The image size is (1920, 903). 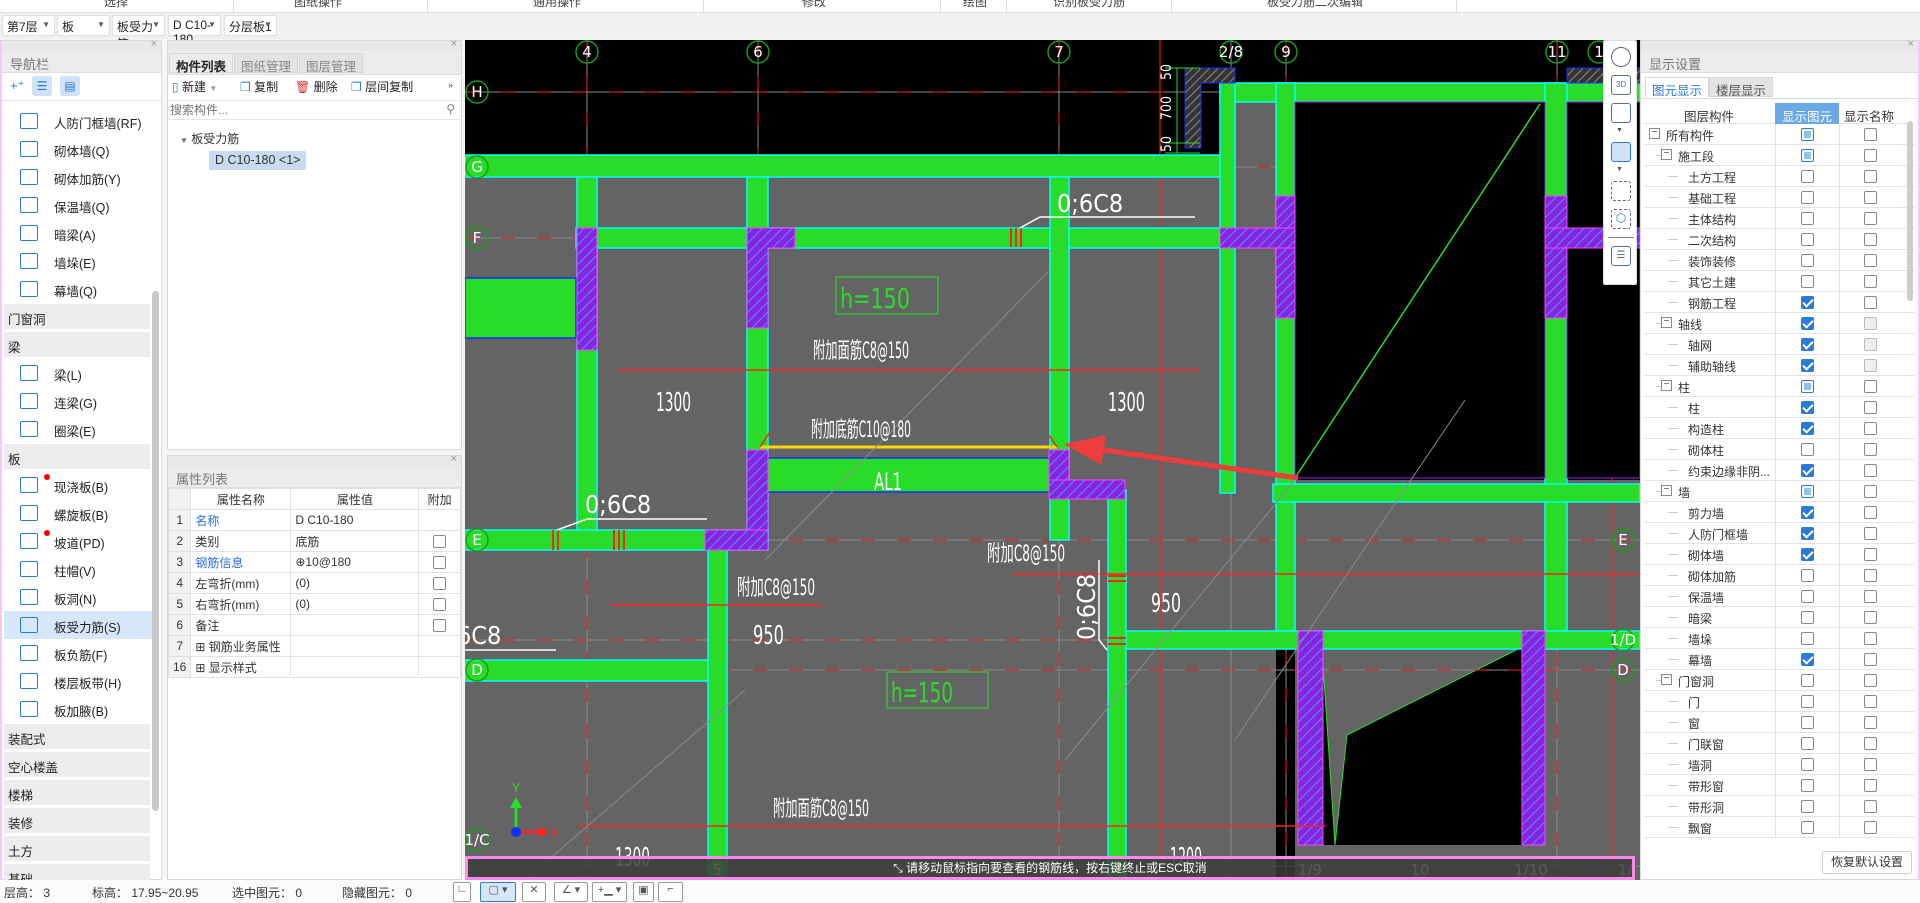 I want to click on property-row: 1 名称 D C10-180, so click(x=314, y=520).